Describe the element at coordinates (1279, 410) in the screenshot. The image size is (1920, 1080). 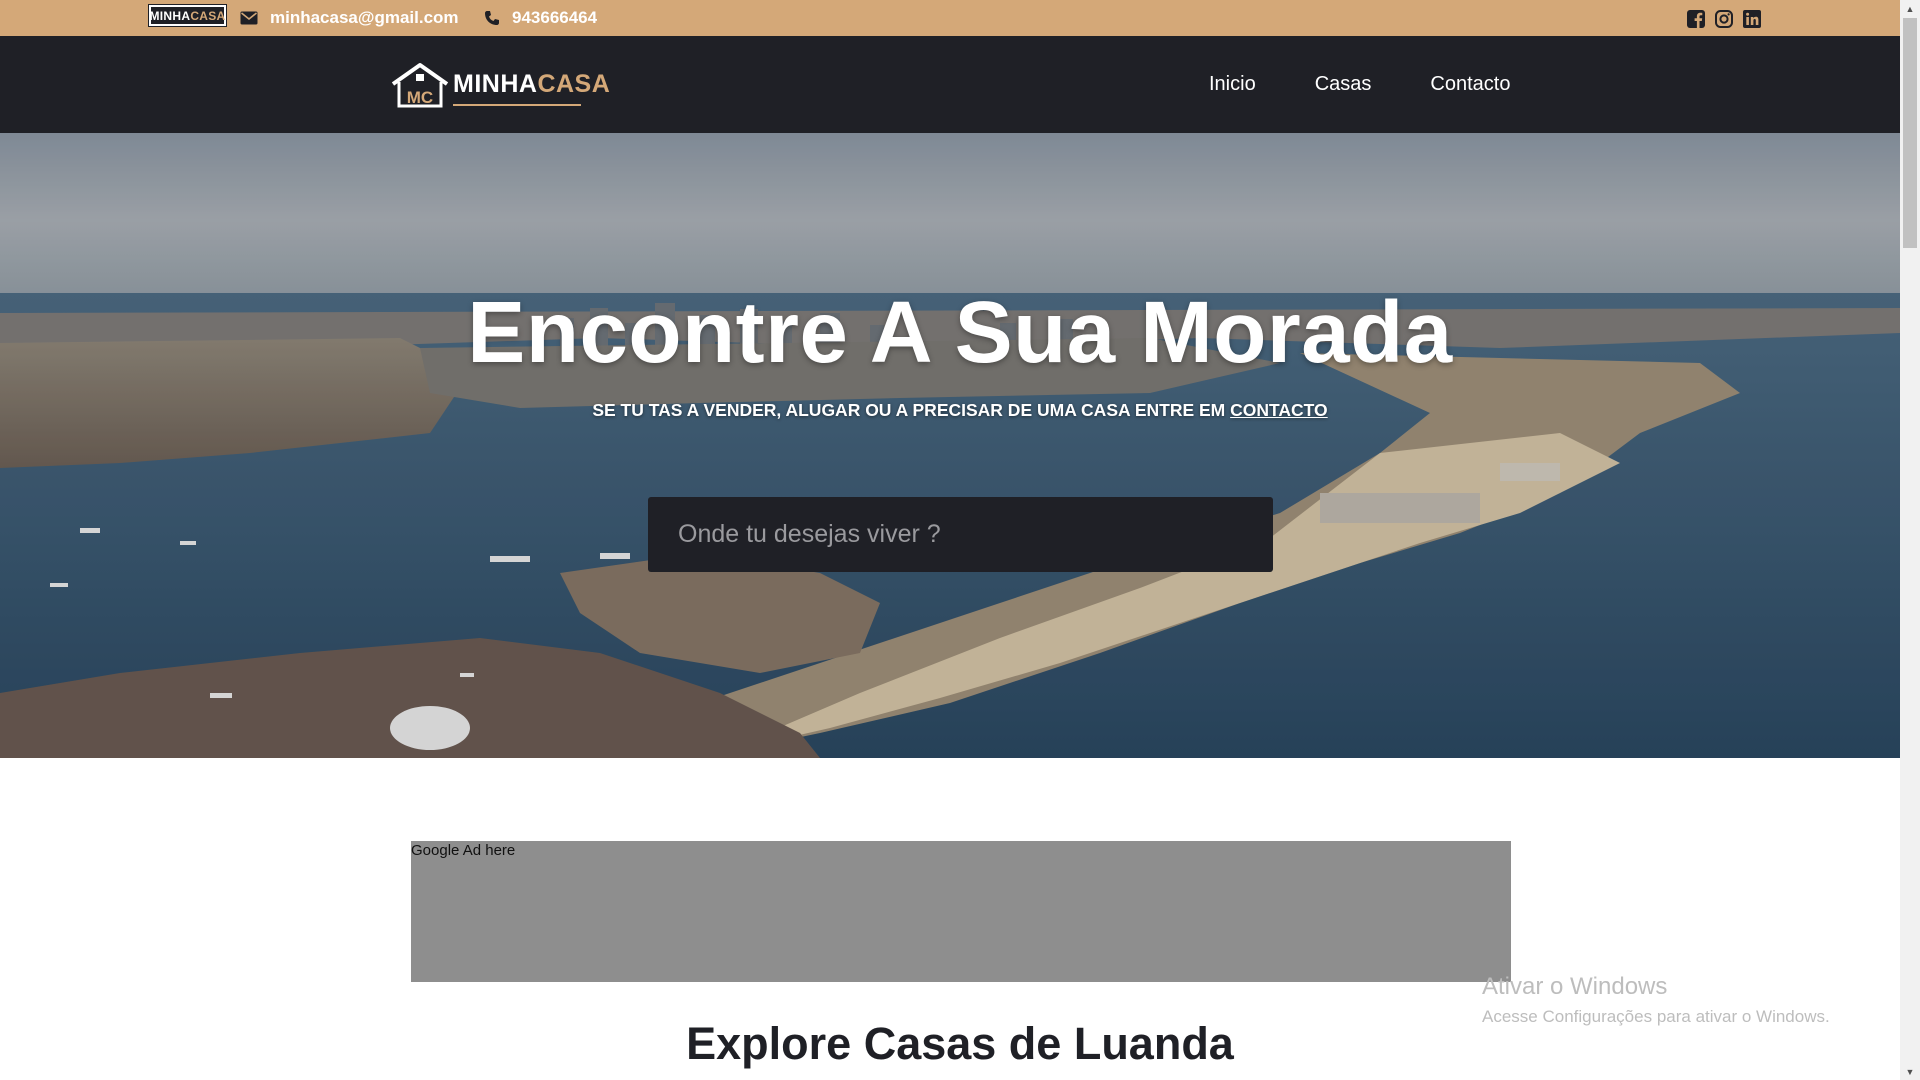
I see `hero-contact-link: CONTACTO` at that location.